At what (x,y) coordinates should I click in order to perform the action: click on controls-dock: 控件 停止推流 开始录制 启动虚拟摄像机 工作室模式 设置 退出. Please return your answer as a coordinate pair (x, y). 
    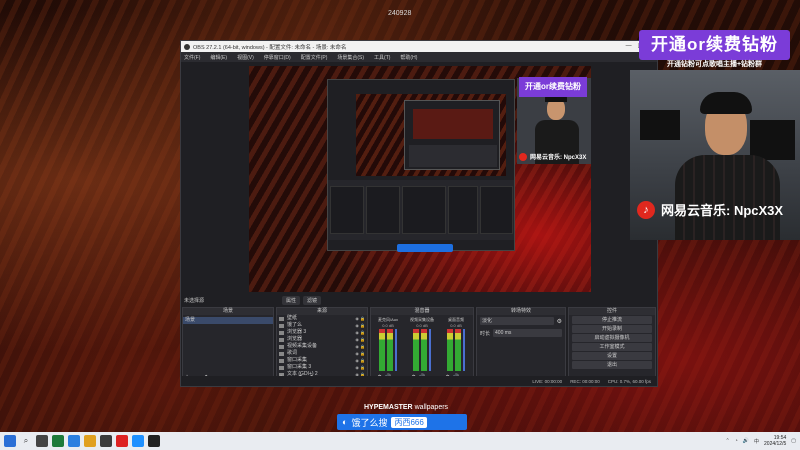
    Looking at the image, I should click on (612, 346).